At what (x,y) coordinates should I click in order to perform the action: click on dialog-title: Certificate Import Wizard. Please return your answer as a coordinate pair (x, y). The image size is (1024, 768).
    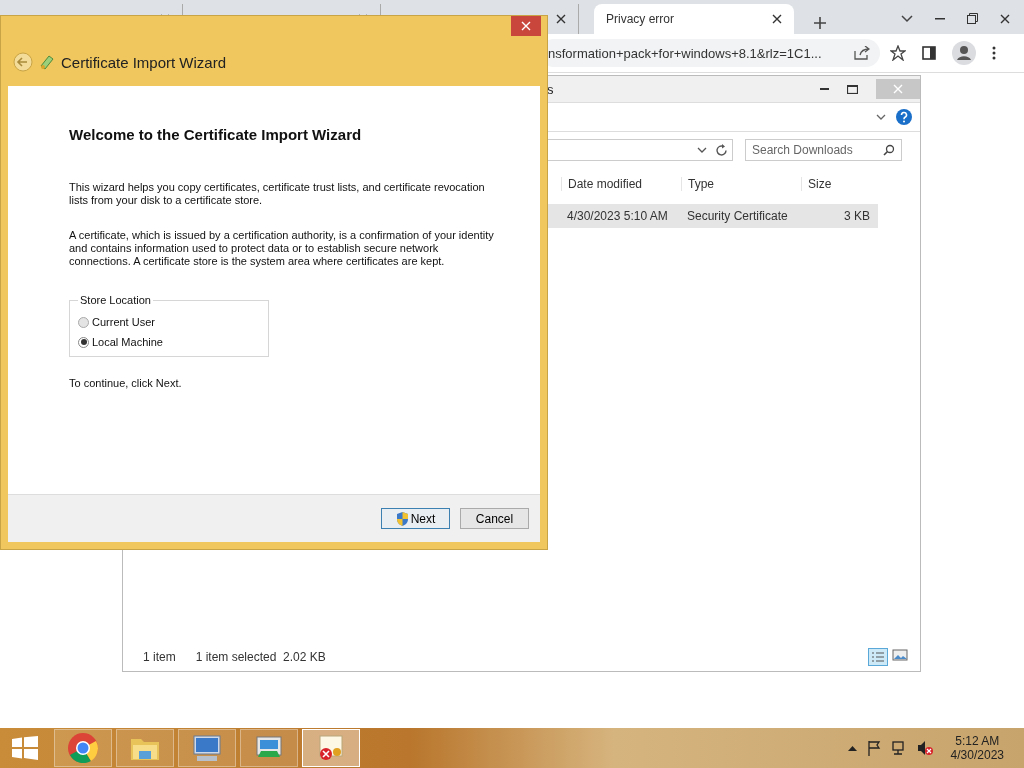
    Looking at the image, I should click on (144, 62).